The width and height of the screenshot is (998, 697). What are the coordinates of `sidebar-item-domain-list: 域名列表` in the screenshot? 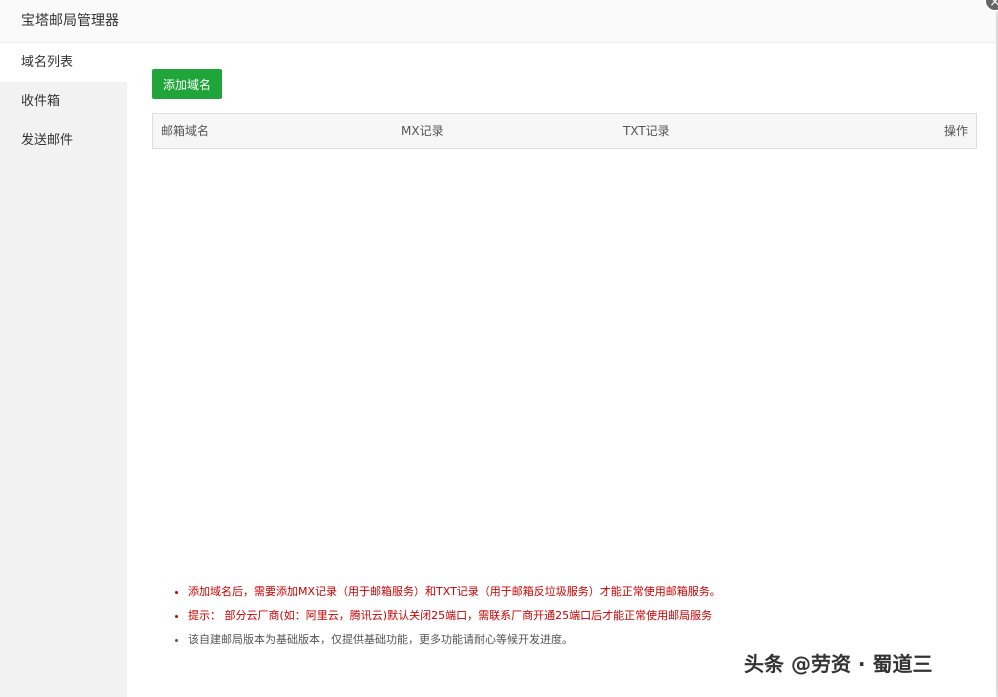 It's located at (63, 62).